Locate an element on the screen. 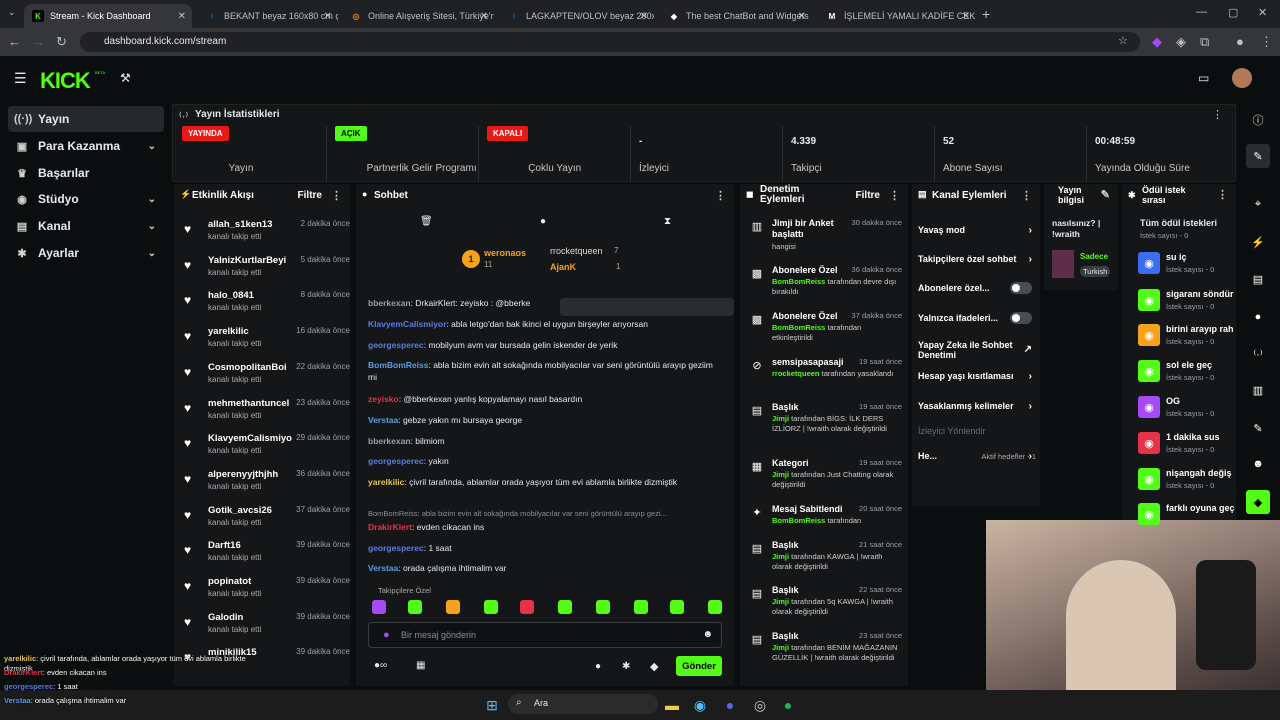 The height and width of the screenshot is (720, 1280). reward-item: ◉ sol ele geç İstek sayısı - 0 is located at coordinates (1186, 372).